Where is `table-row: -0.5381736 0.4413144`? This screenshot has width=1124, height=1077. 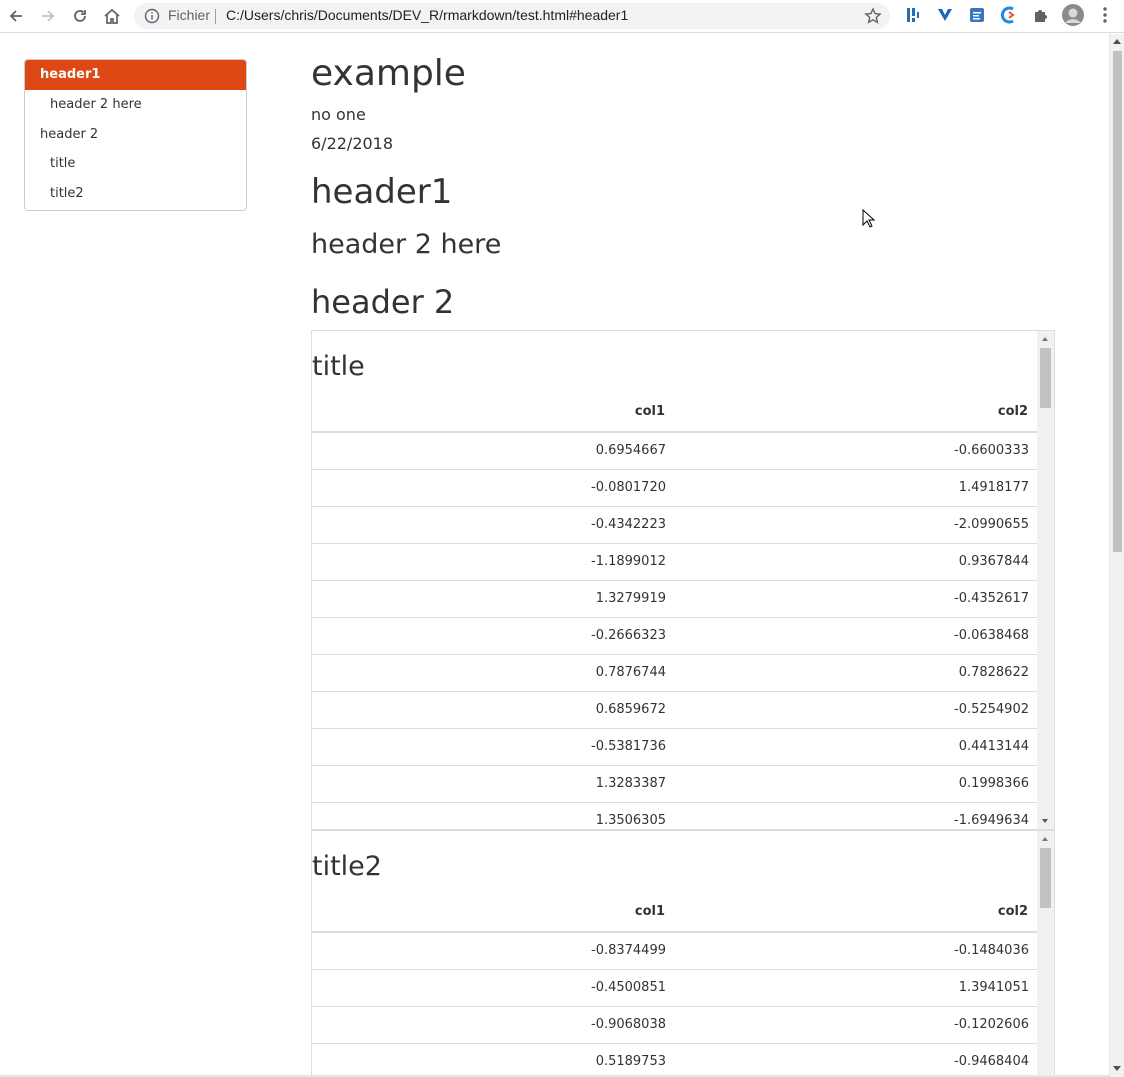
table-row: -0.5381736 0.4413144 is located at coordinates (674, 747).